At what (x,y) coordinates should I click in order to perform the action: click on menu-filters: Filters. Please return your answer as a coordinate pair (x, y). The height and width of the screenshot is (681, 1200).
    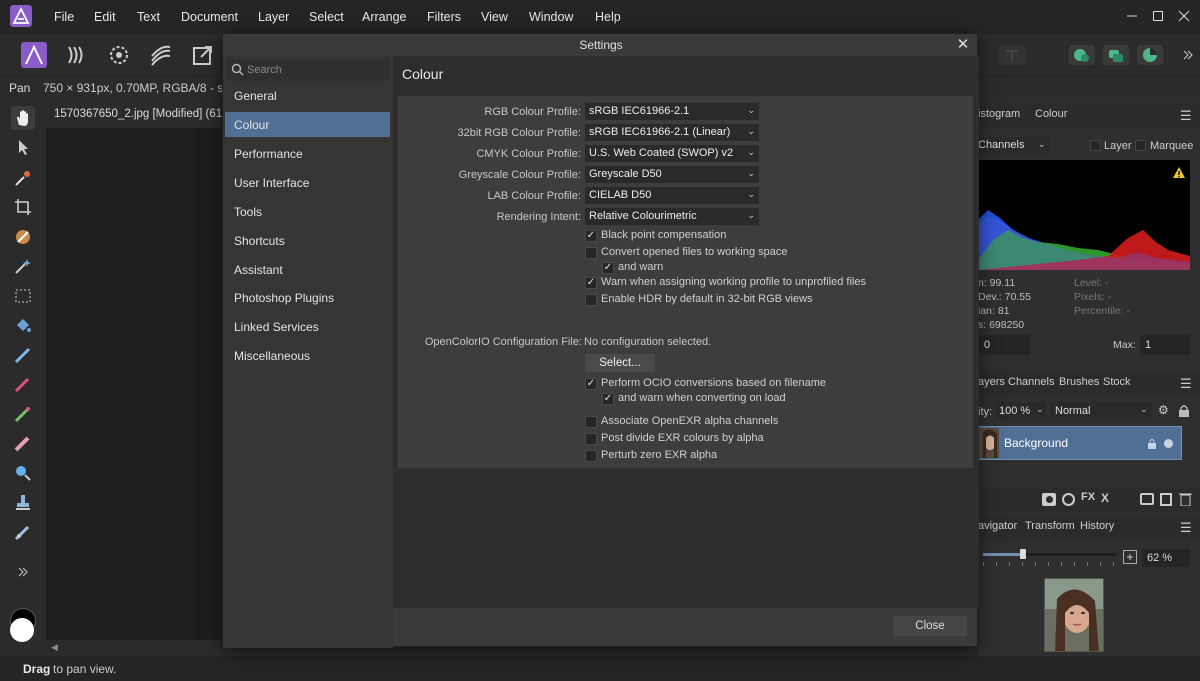
    Looking at the image, I should click on (444, 17).